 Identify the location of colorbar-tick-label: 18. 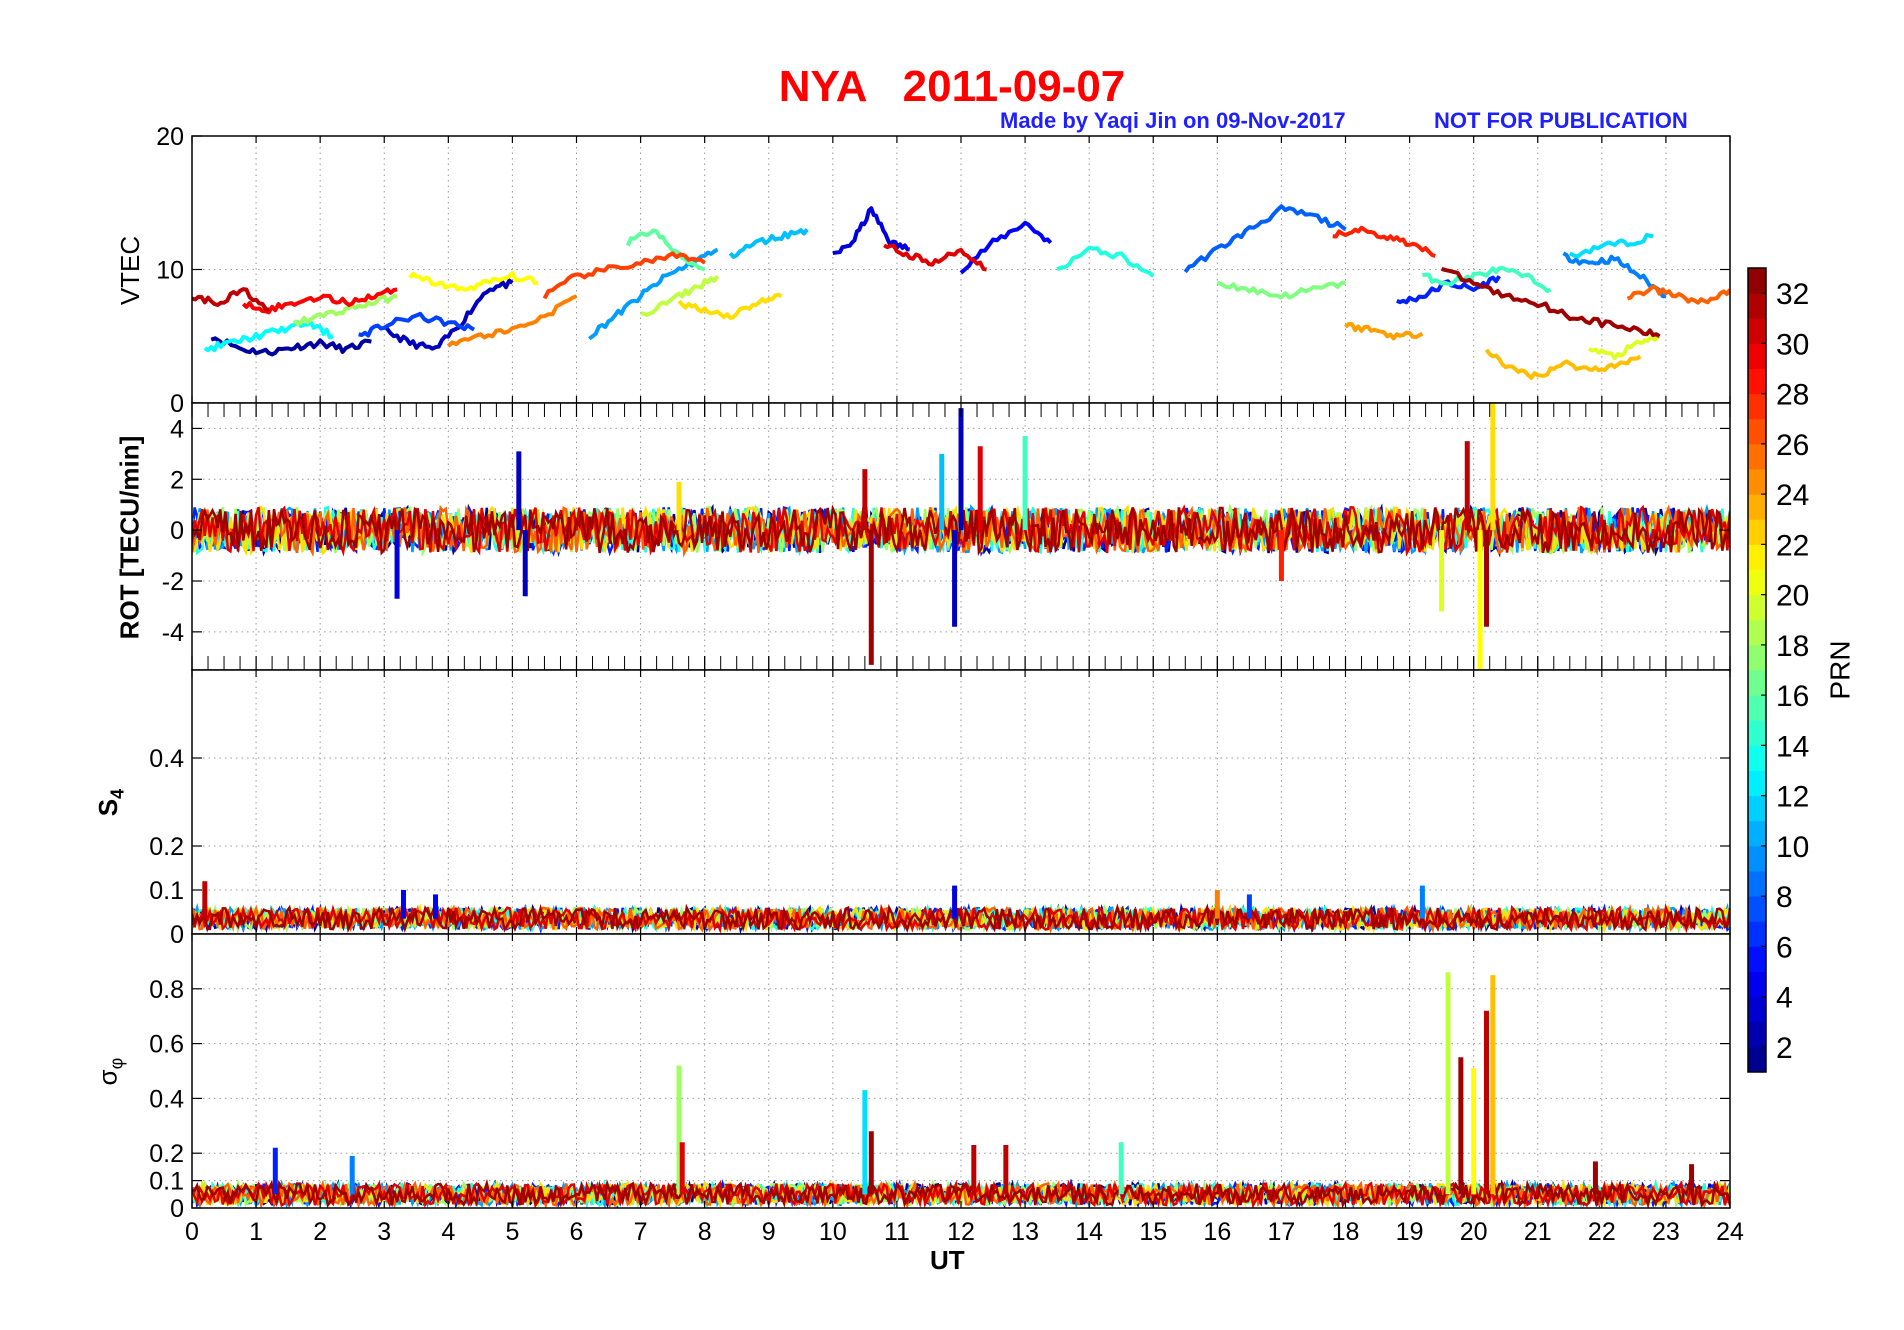
(1792, 646).